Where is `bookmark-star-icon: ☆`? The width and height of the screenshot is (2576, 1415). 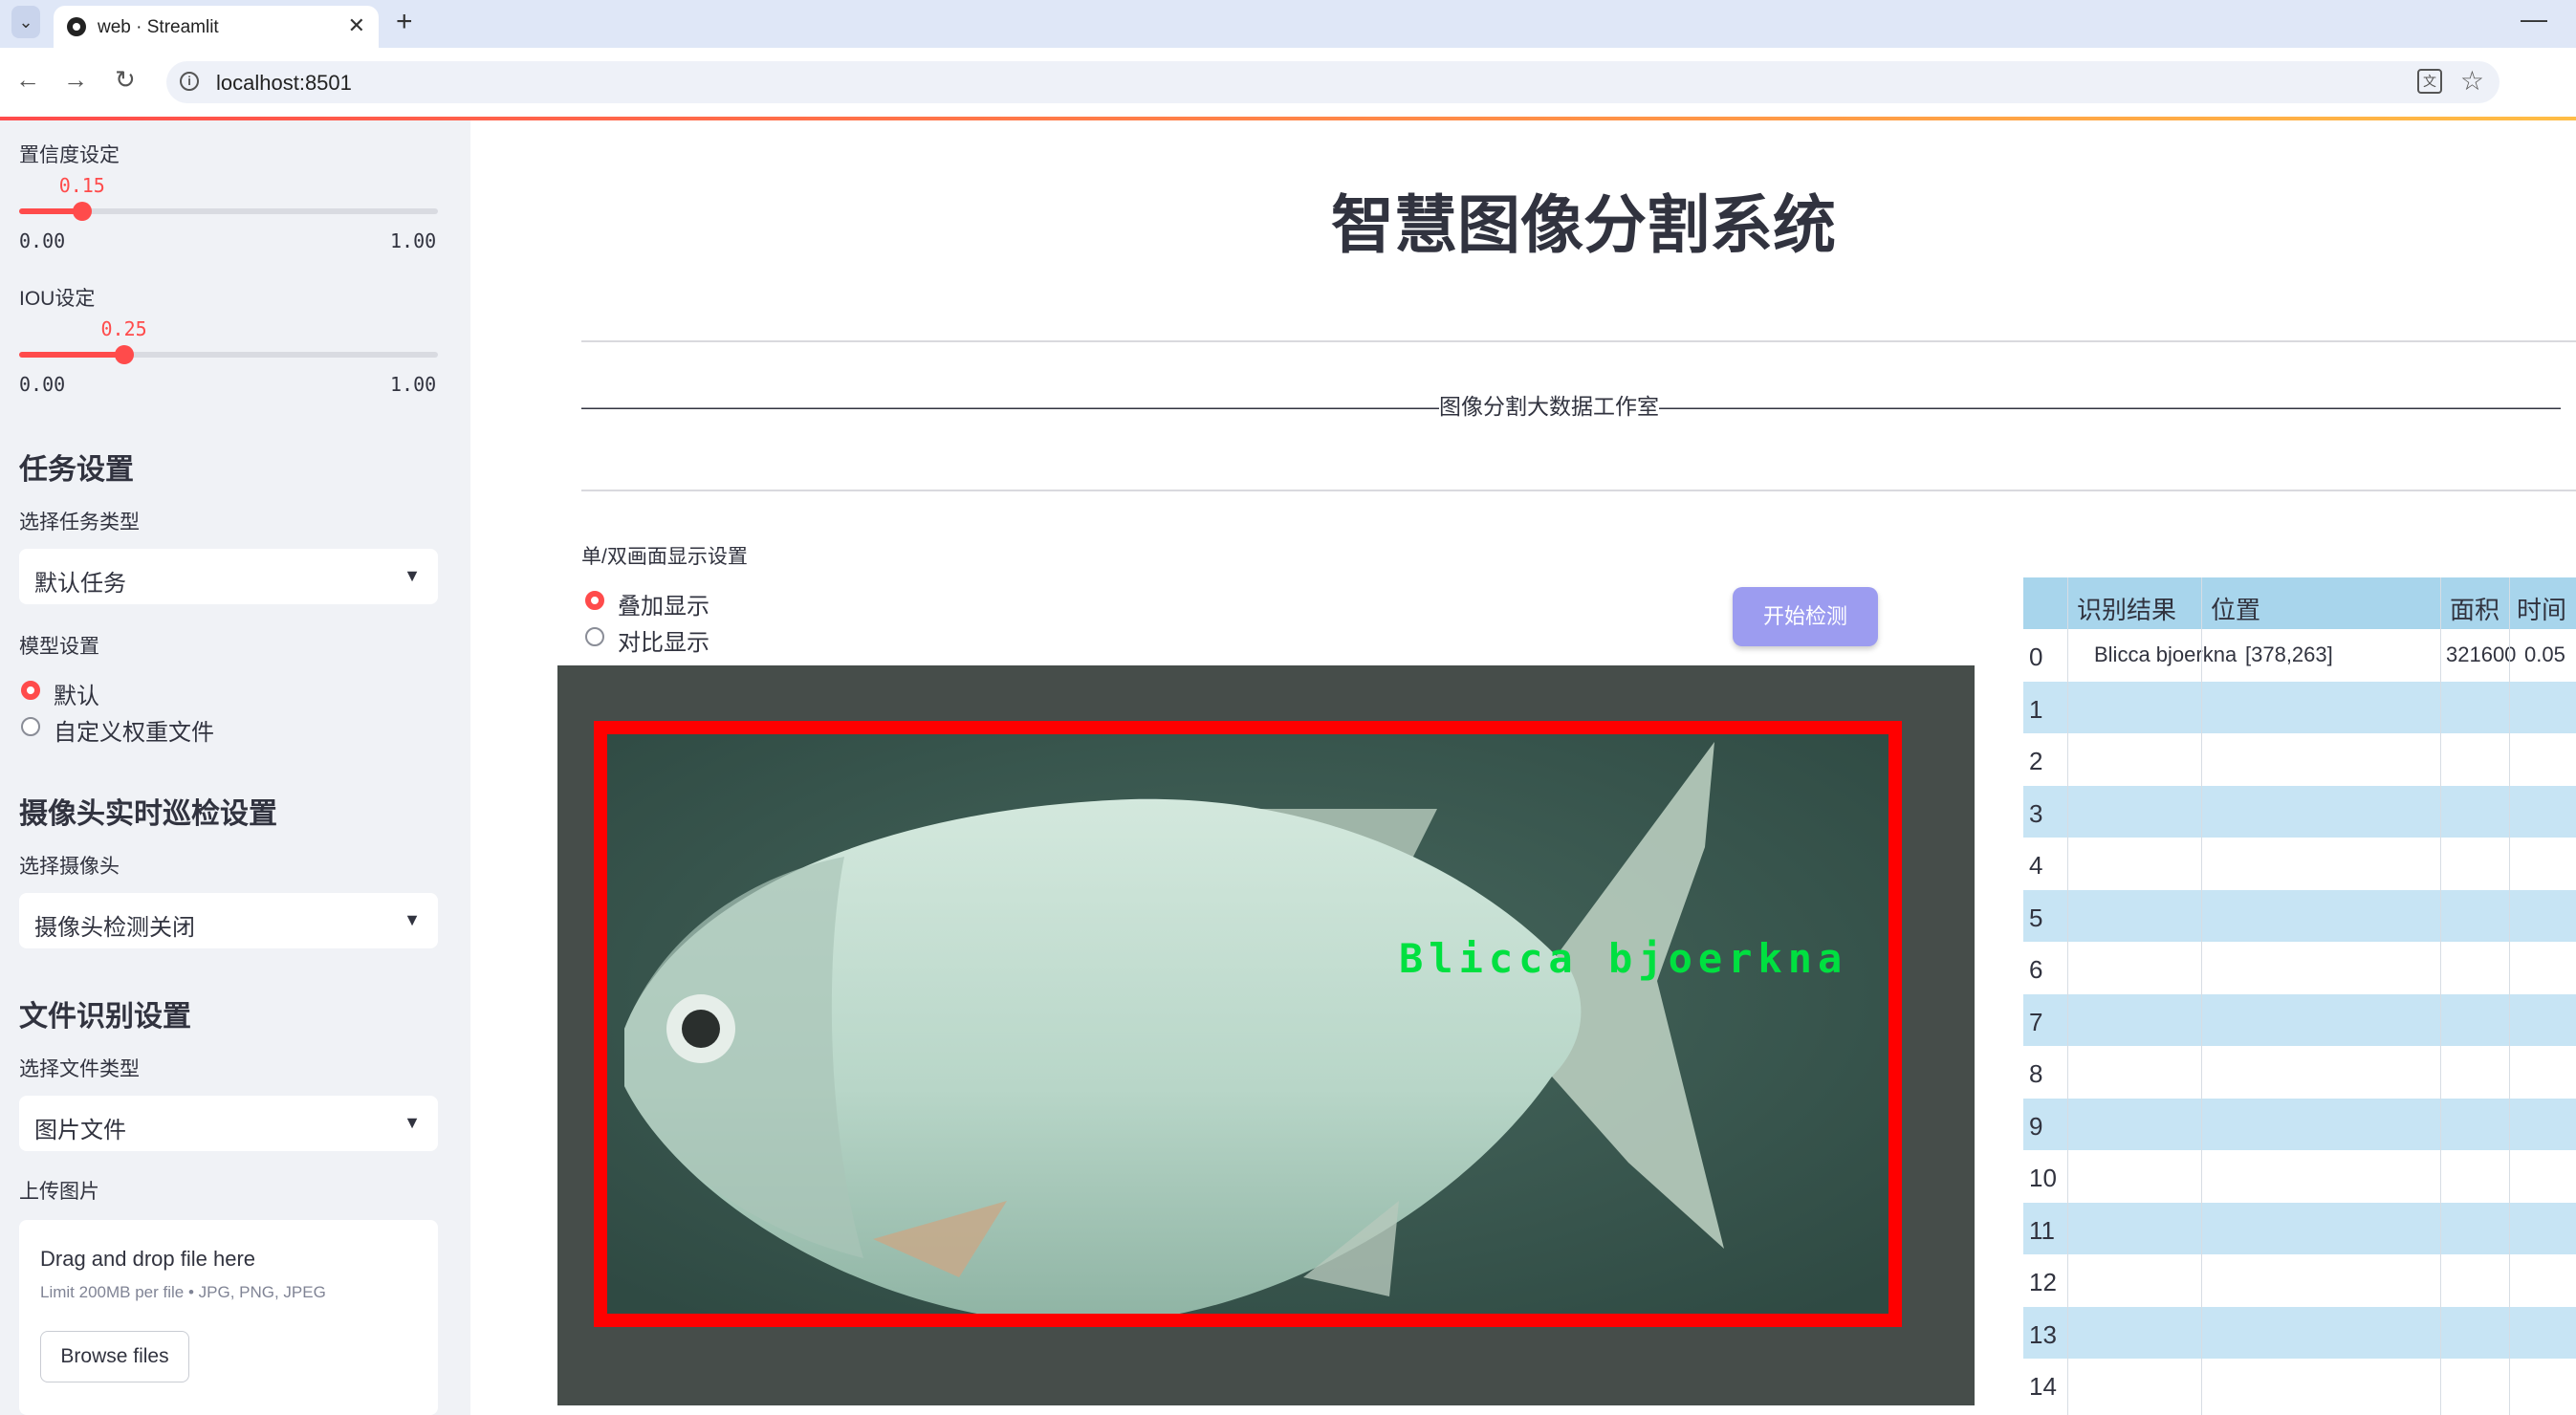
bookmark-star-icon: ☆ is located at coordinates (2472, 81).